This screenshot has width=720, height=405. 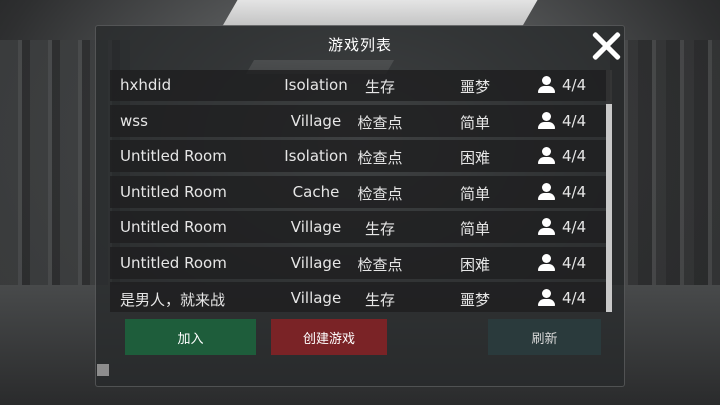 I want to click on refresh-button: 刷新, so click(x=544, y=337).